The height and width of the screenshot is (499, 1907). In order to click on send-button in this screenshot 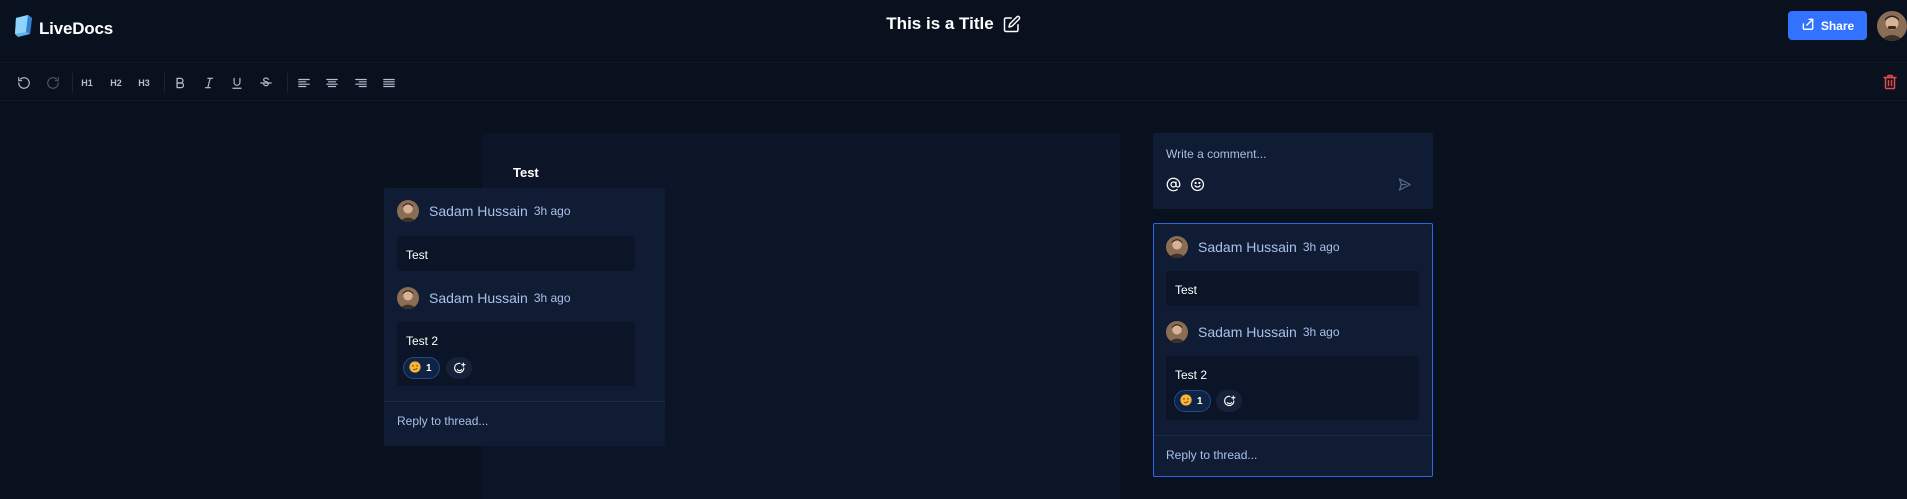, I will do `click(1404, 184)`.